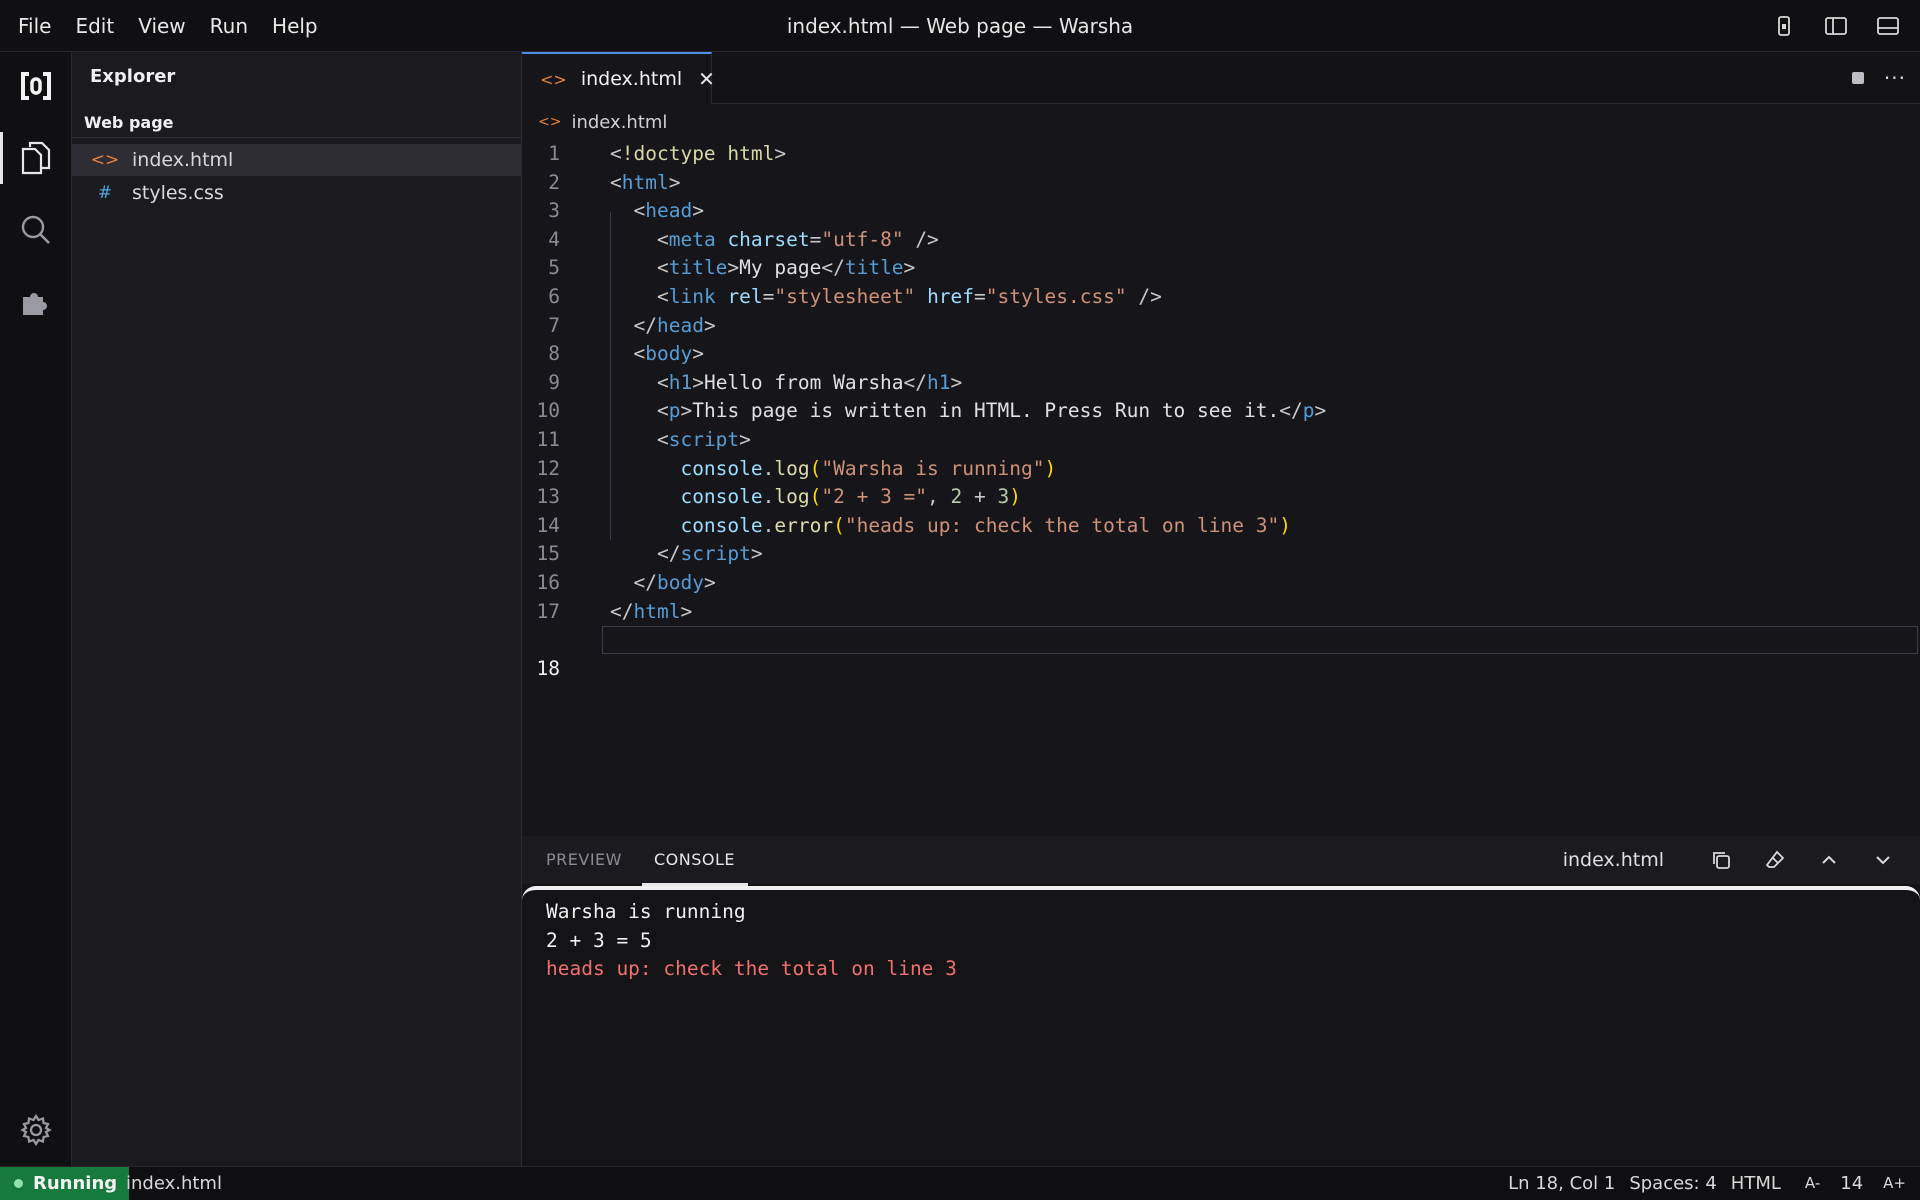  What do you see at coordinates (554, 211) in the screenshot?
I see `line-number: 3` at bounding box center [554, 211].